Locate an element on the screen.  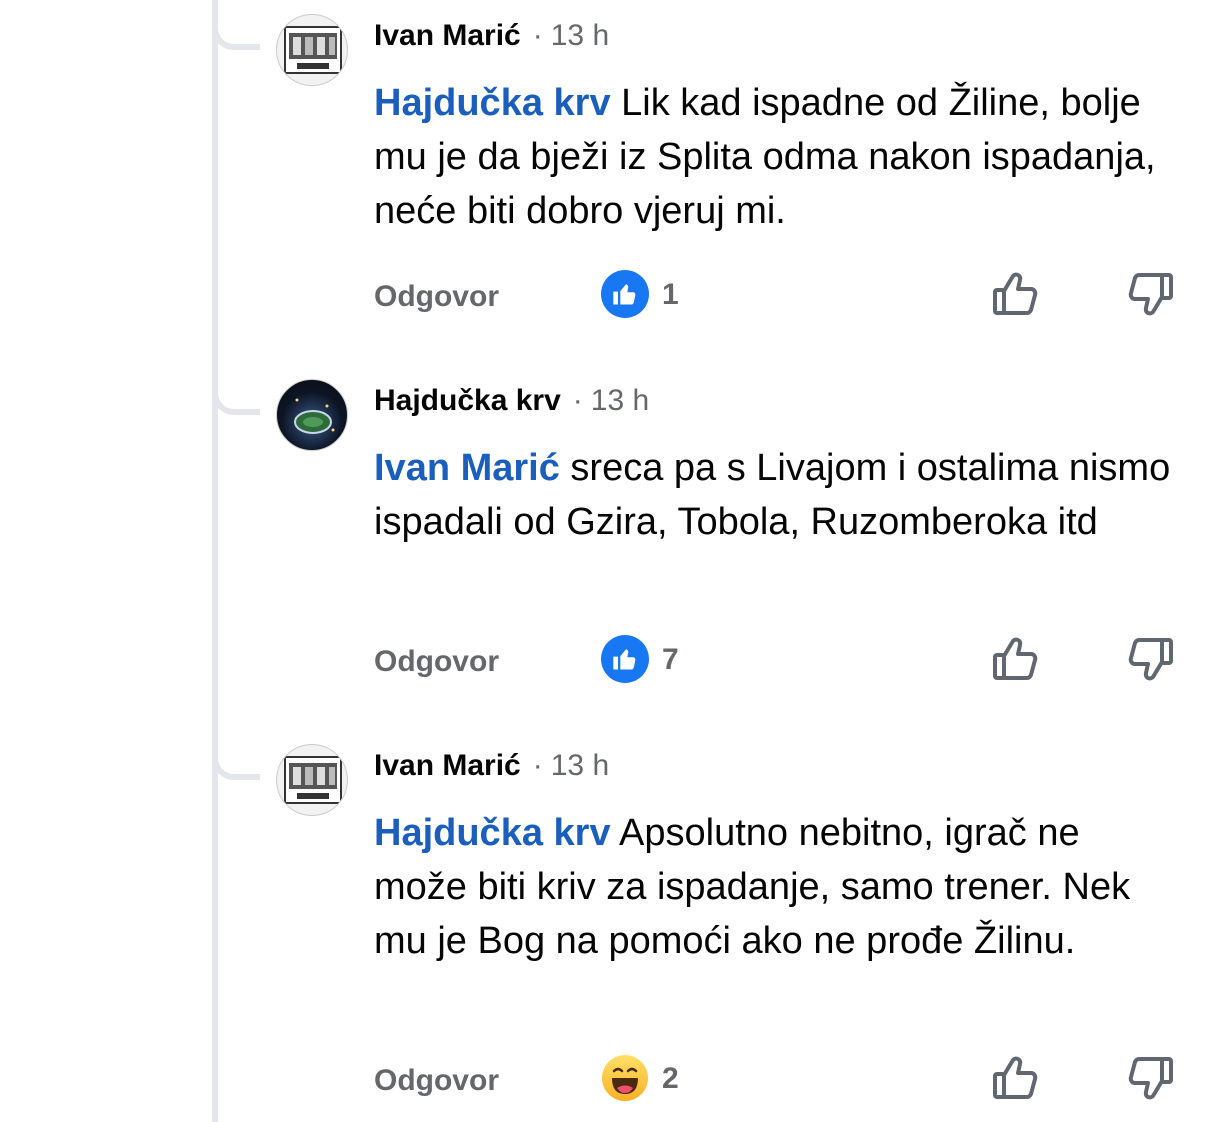
comment-actions: Odgovor 7 is located at coordinates (610, 663).